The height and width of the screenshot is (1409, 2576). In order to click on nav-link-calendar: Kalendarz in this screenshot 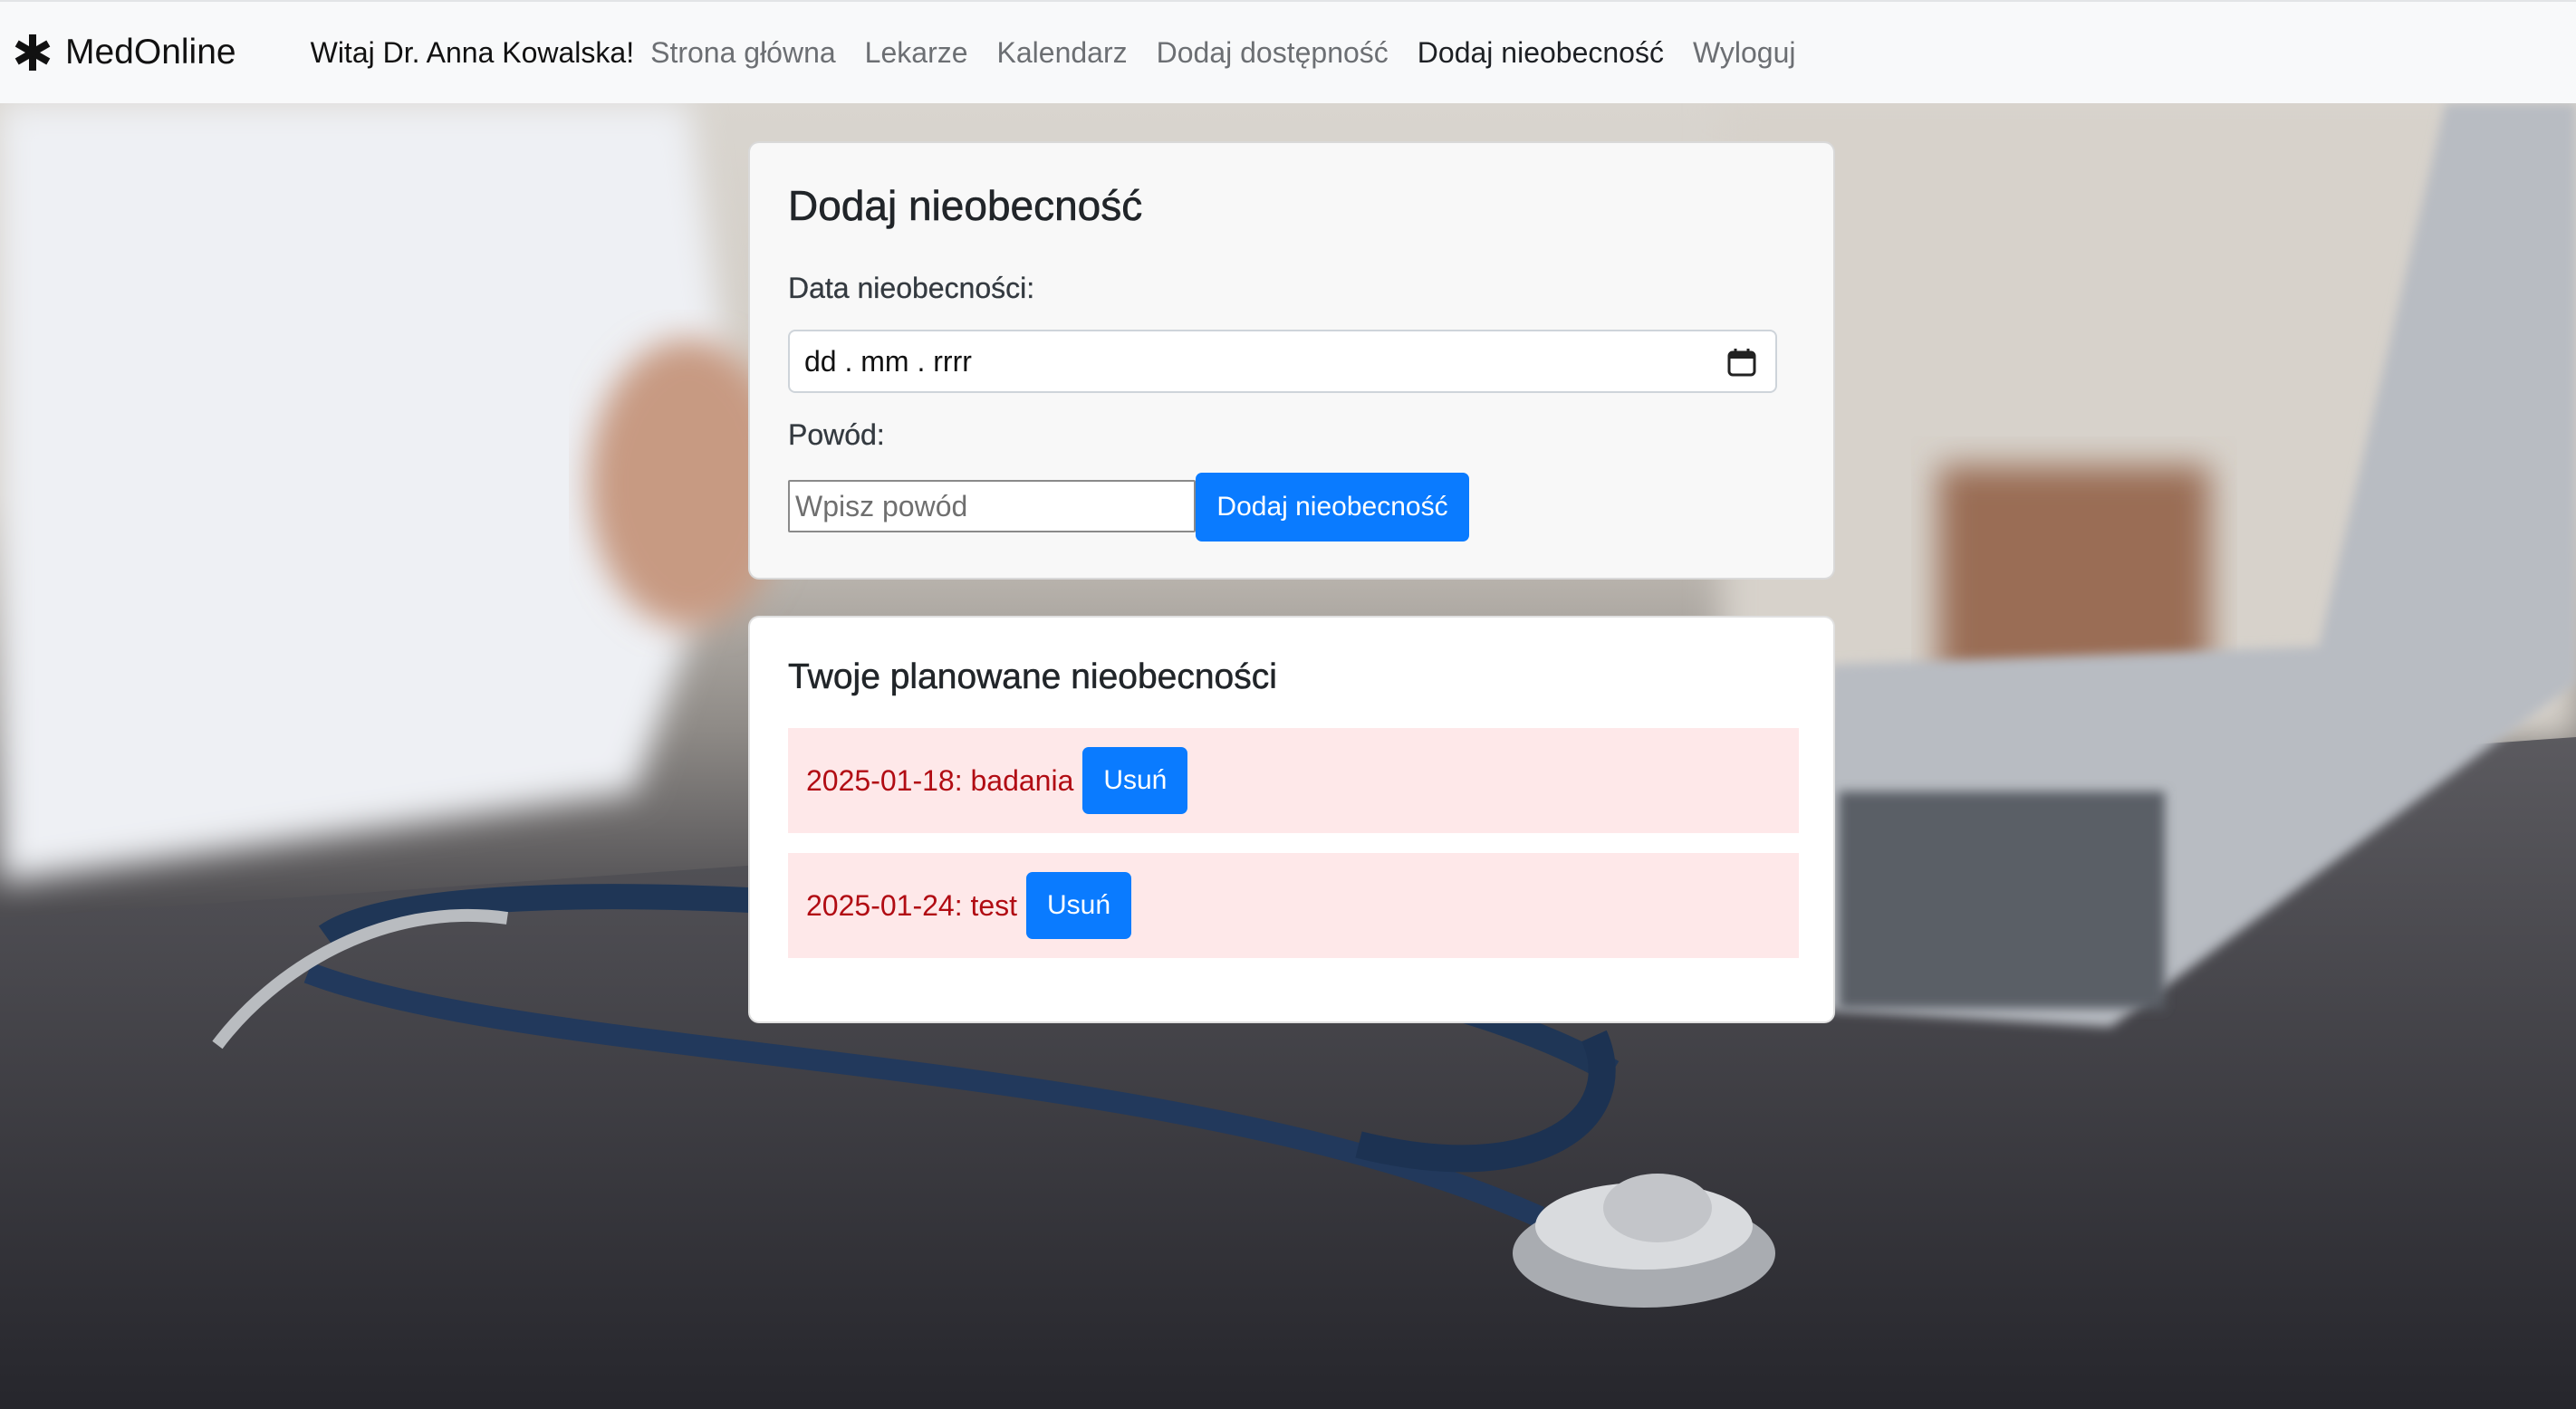, I will do `click(1062, 53)`.